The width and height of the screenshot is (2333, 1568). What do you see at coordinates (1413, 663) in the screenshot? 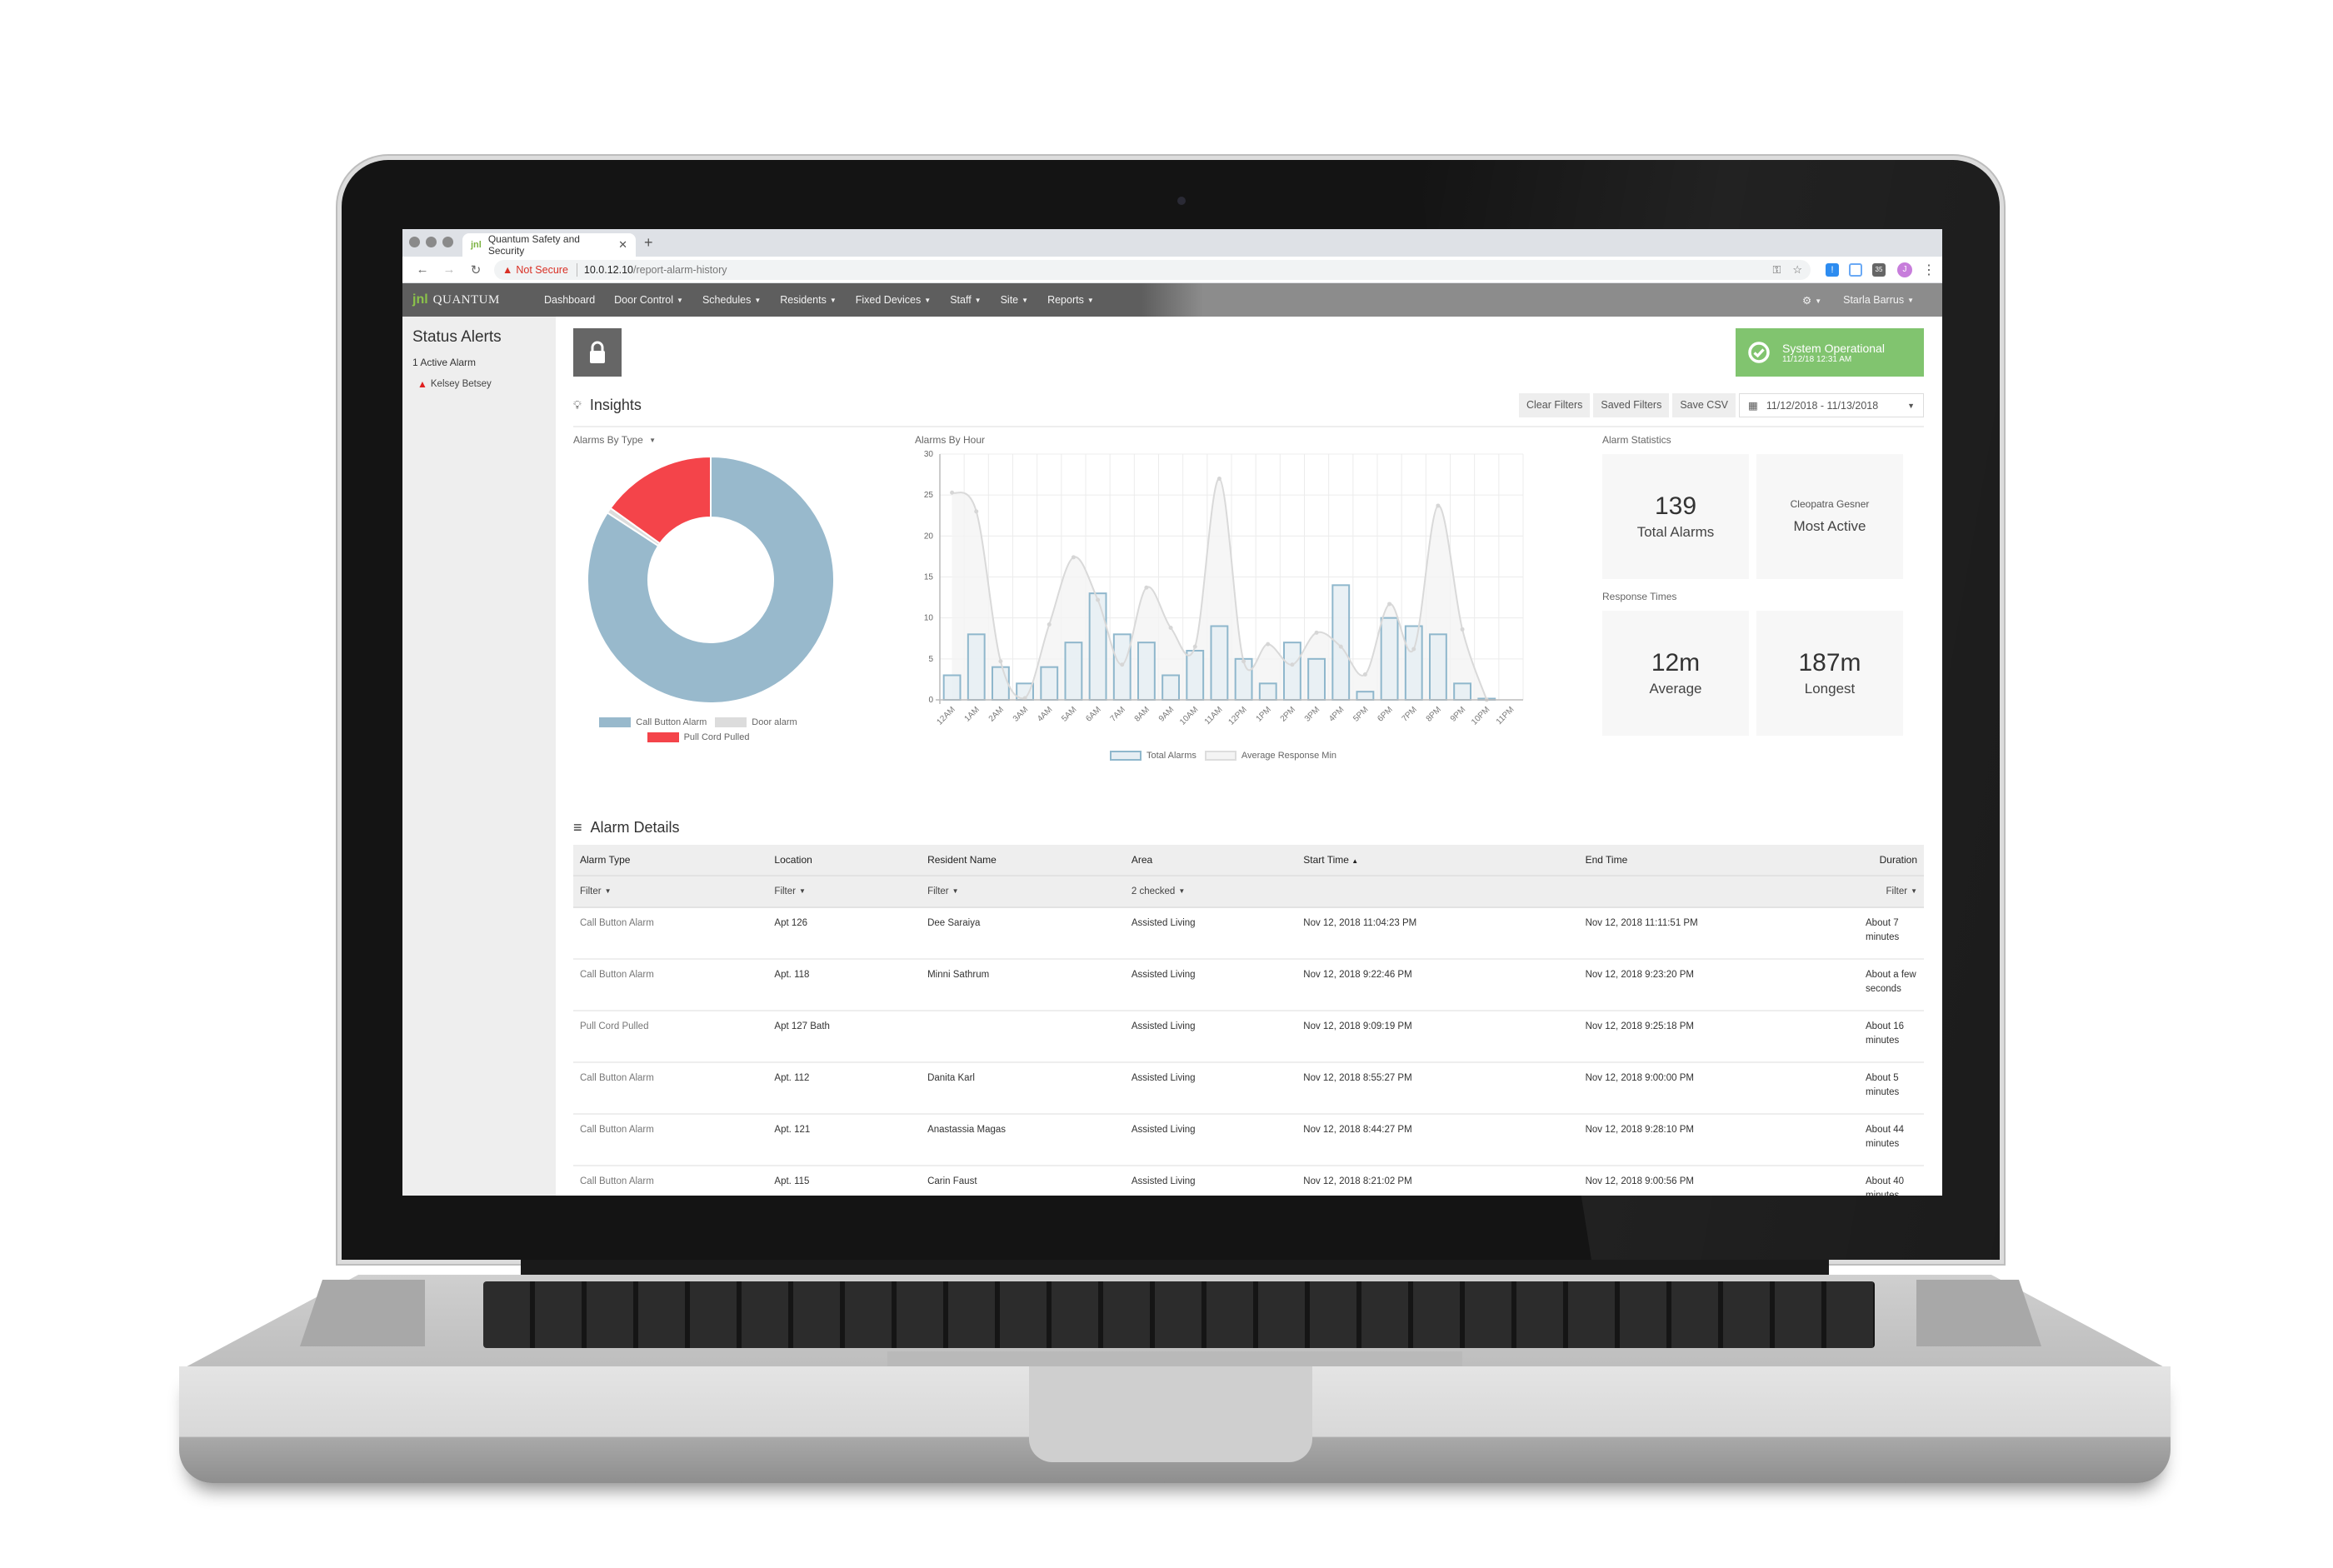
I see `bar-7PM` at bounding box center [1413, 663].